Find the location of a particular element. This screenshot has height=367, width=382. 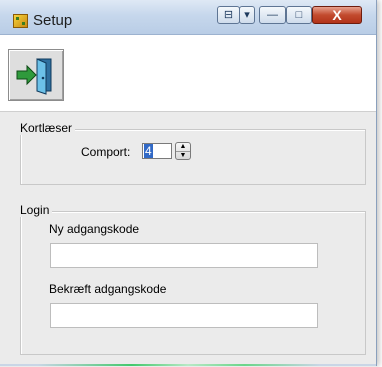

comport-label: Comport: is located at coordinates (106, 152).